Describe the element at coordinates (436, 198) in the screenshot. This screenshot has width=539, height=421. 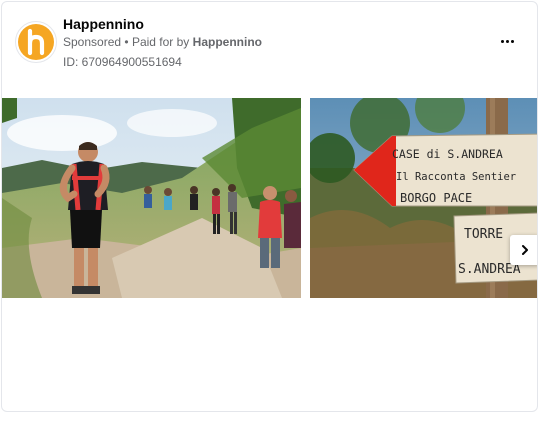
I see `sign1-line3: BORGO PACE` at that location.